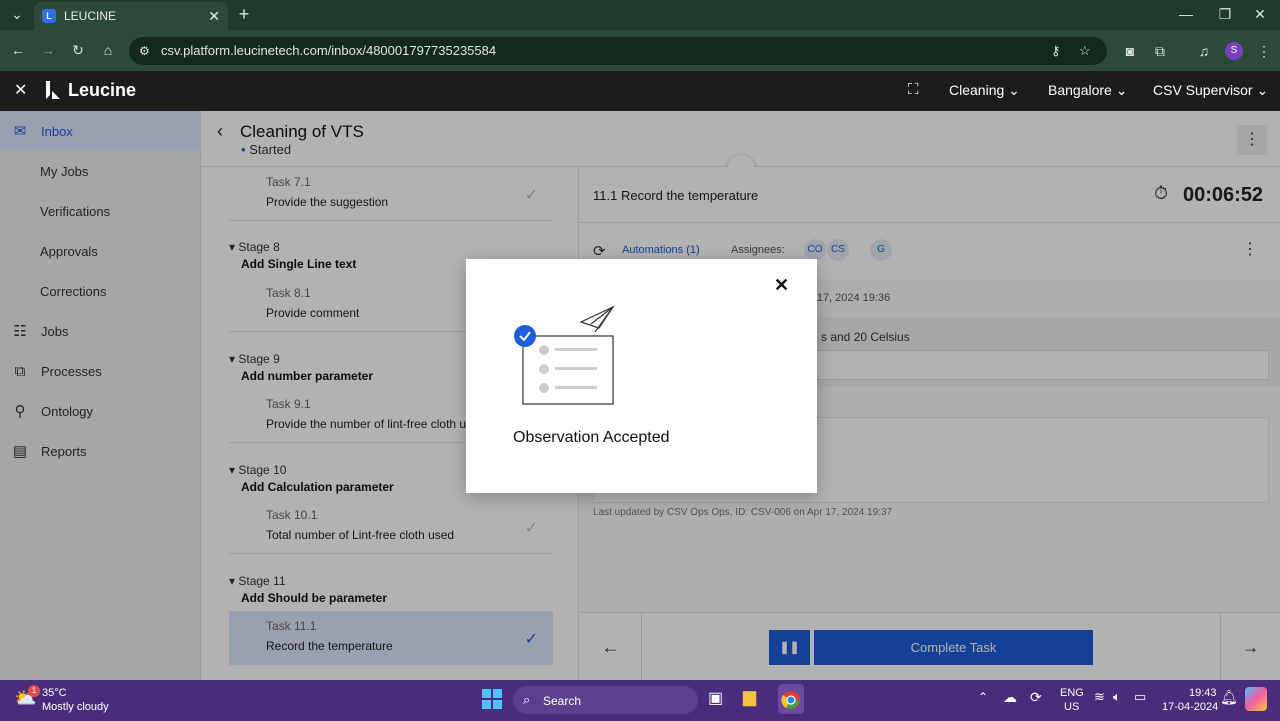 The width and height of the screenshot is (1280, 721). I want to click on facility-dropdown: Cleaning ⌄, so click(984, 90).